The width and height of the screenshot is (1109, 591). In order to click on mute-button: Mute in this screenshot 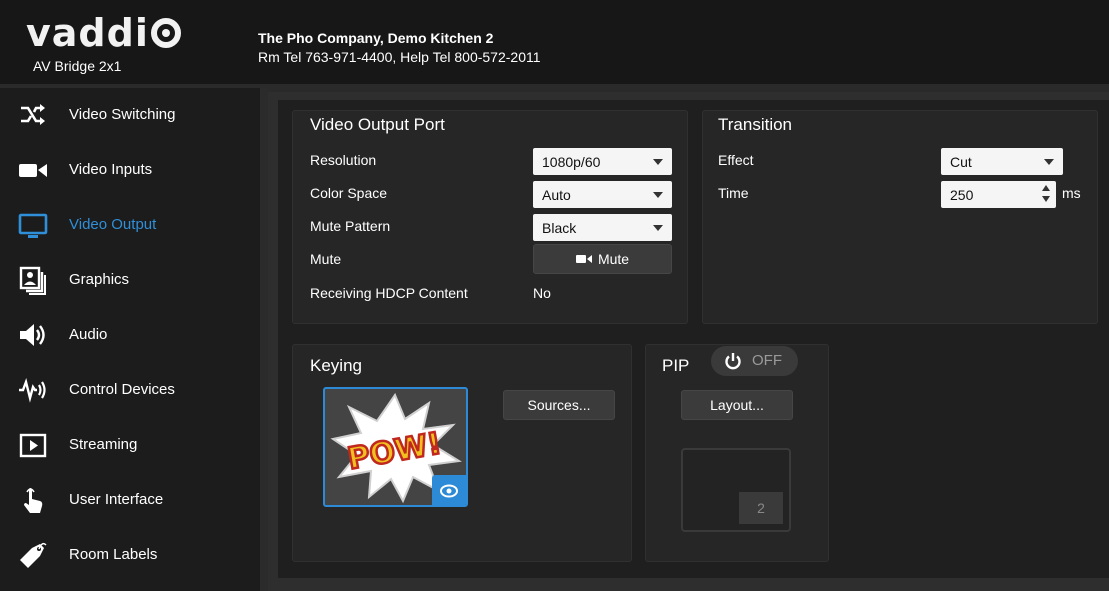, I will do `click(602, 259)`.